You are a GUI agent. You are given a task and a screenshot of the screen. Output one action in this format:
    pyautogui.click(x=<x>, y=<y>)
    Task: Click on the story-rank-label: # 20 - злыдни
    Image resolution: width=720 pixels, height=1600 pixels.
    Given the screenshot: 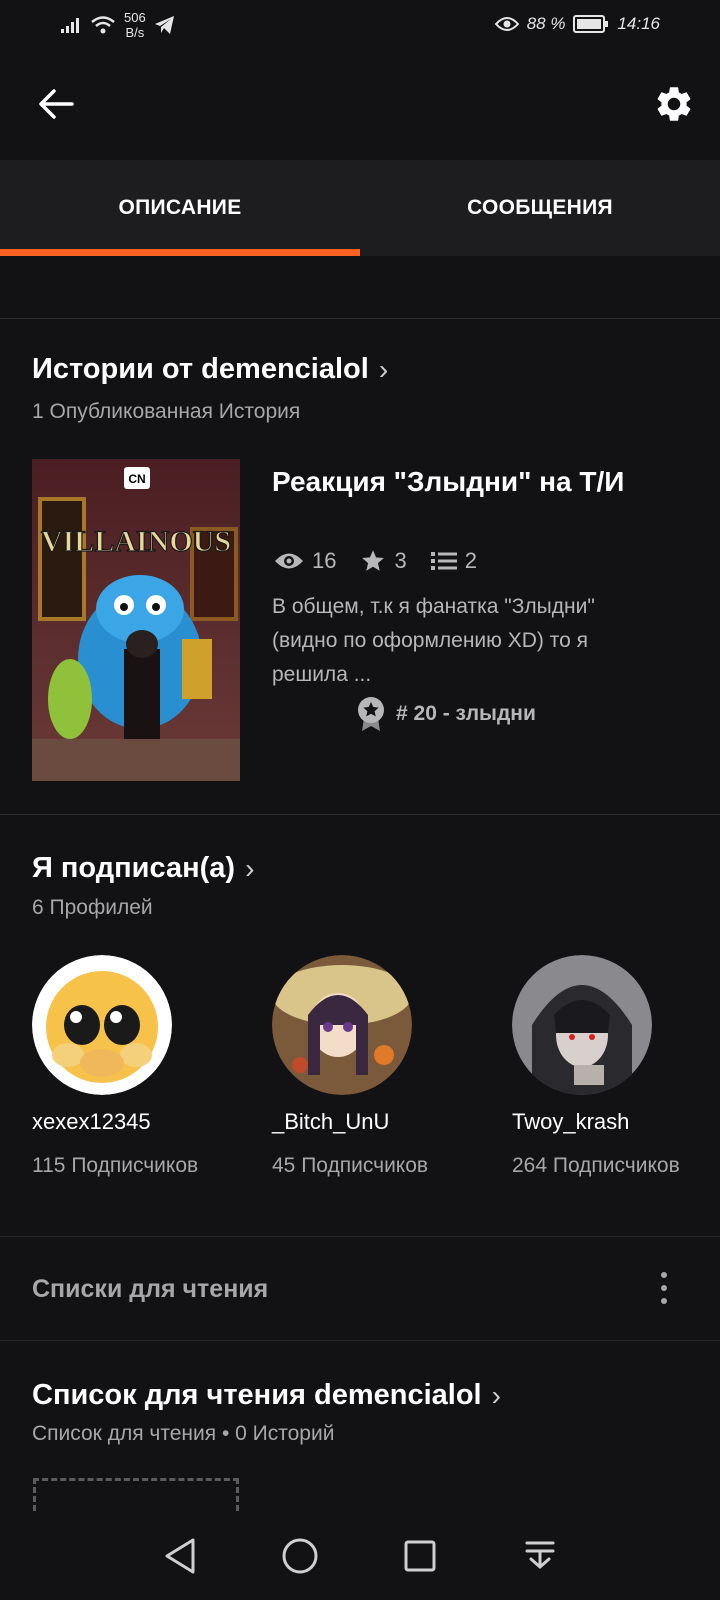 What is the action you would take?
    pyautogui.click(x=466, y=713)
    